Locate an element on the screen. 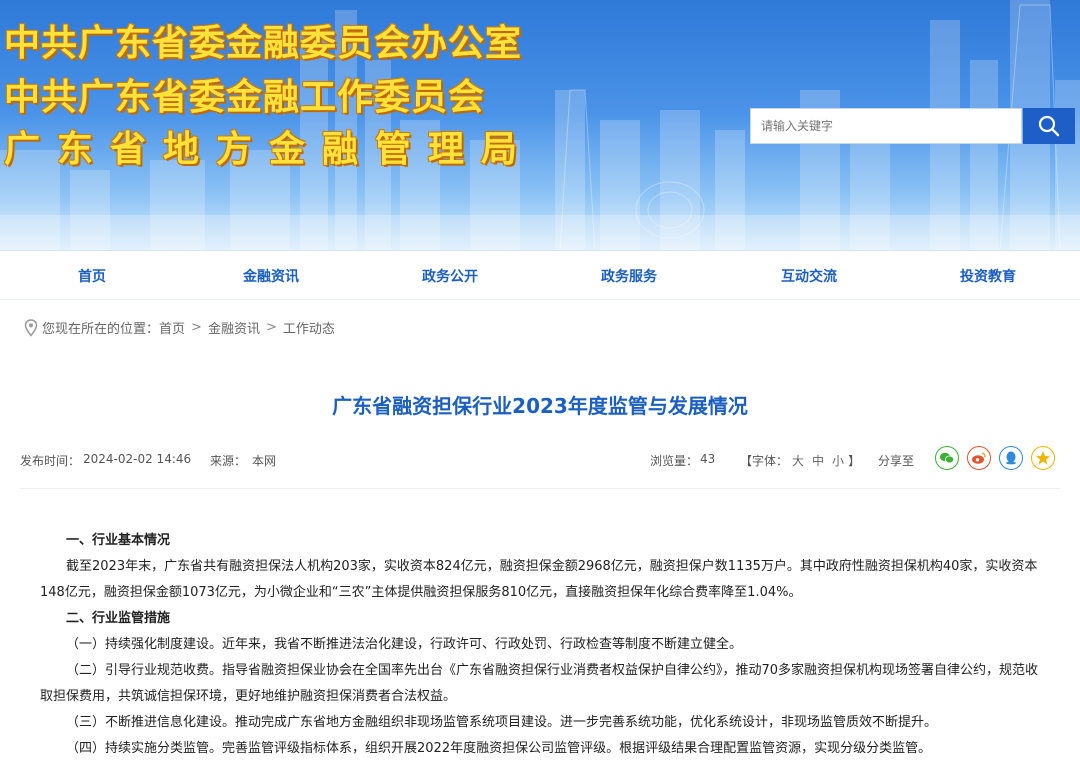  font-label-close: 】 is located at coordinates (854, 461).